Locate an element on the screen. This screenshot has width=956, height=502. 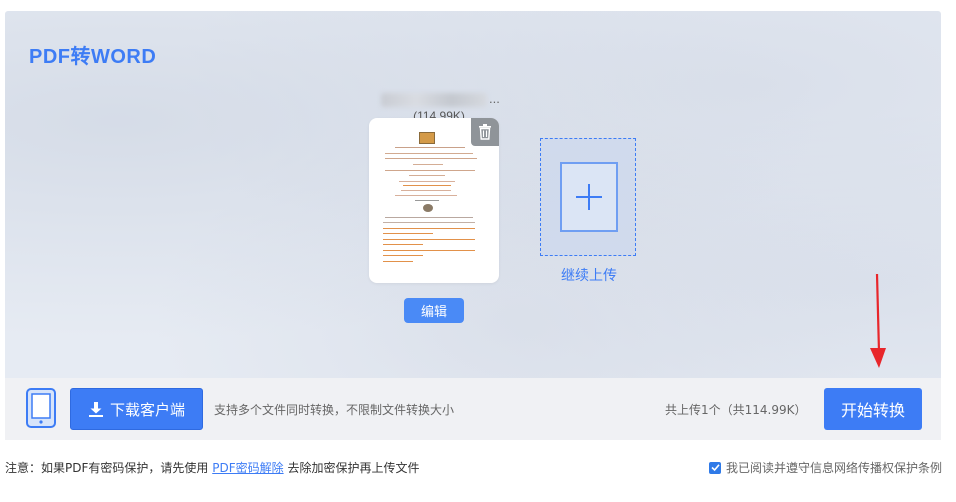
notice-prefix: 注意：如果PDF有密码保护，请先使用 is located at coordinates (107, 468).